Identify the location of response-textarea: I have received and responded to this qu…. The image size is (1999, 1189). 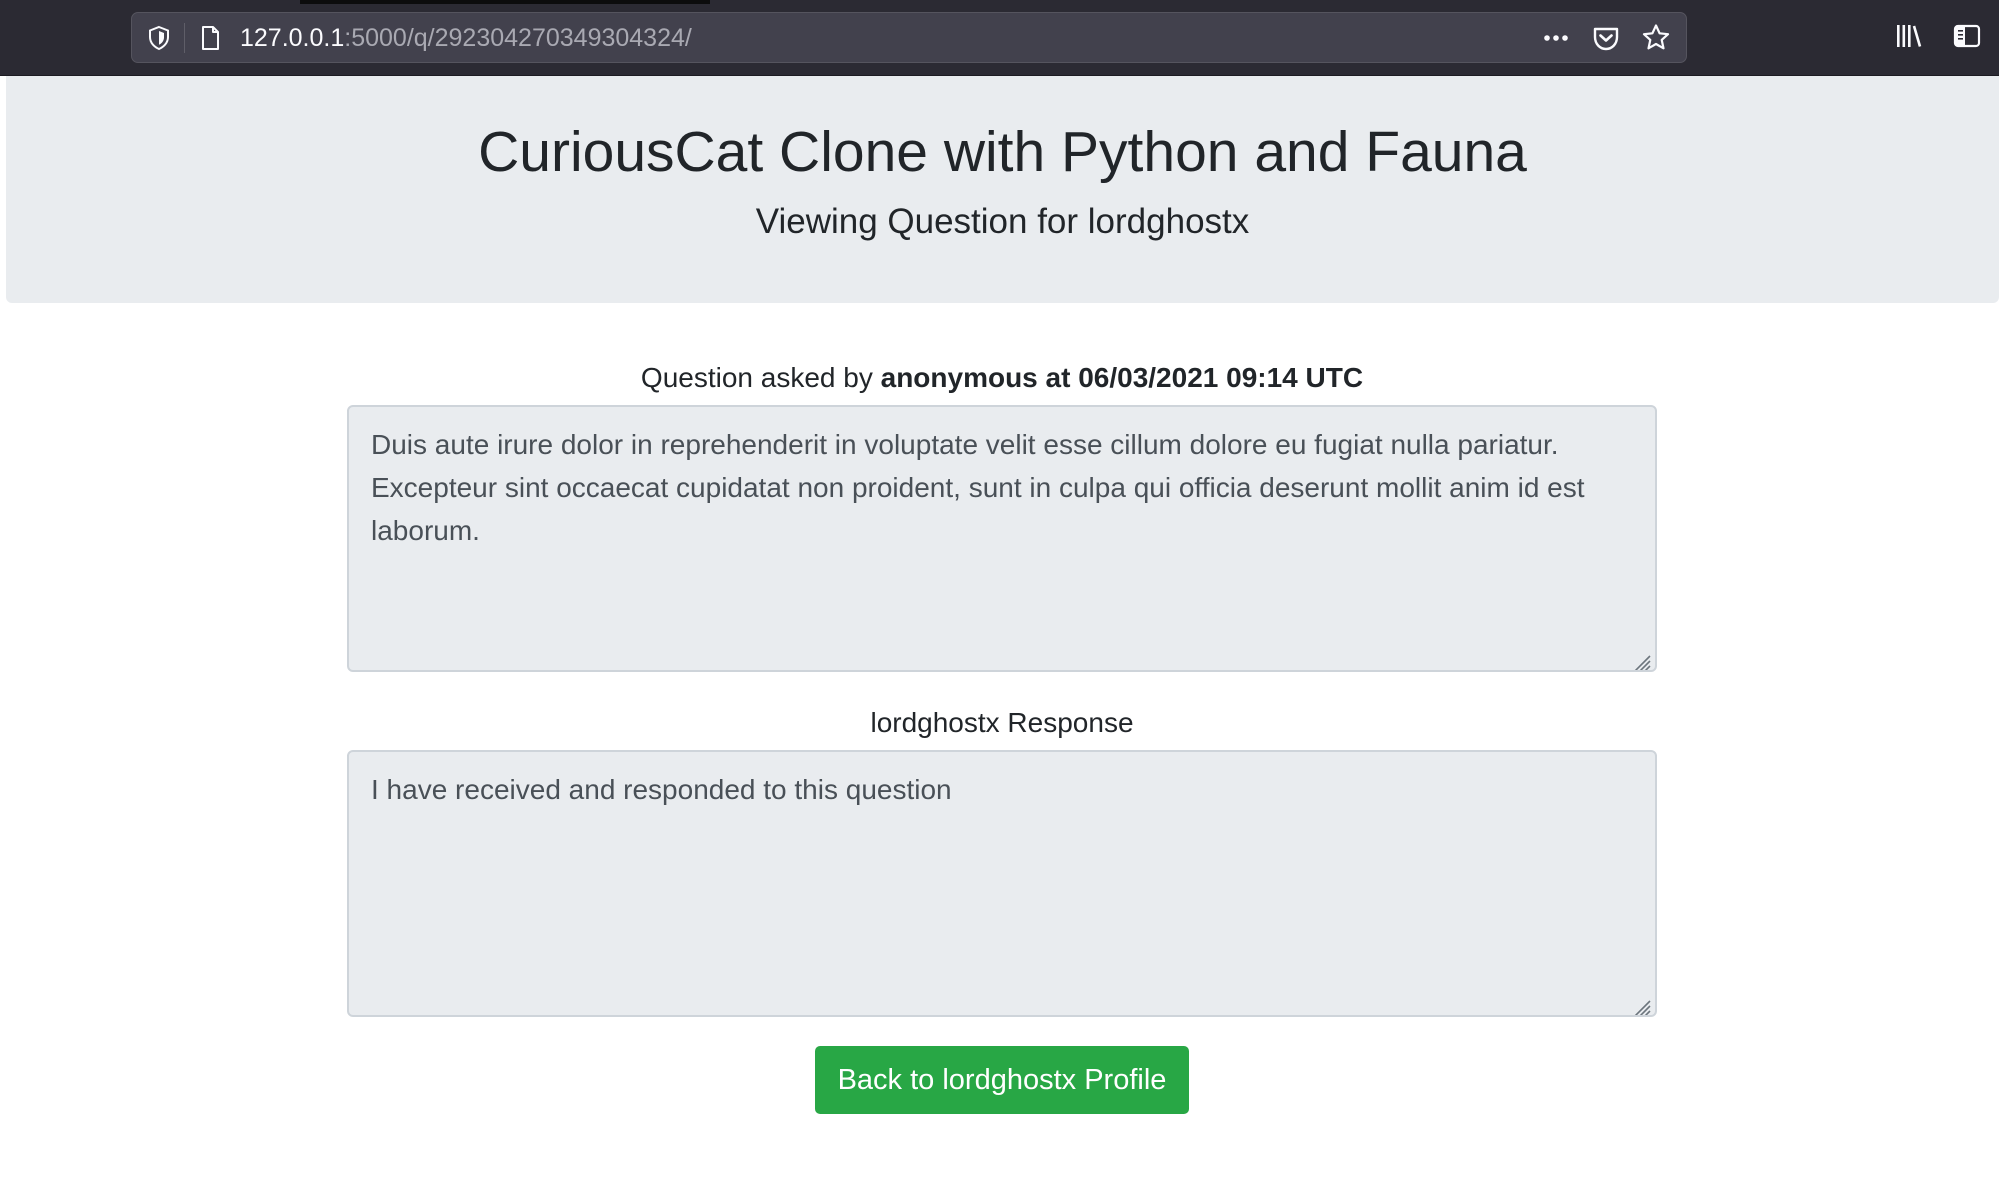
(1002, 883).